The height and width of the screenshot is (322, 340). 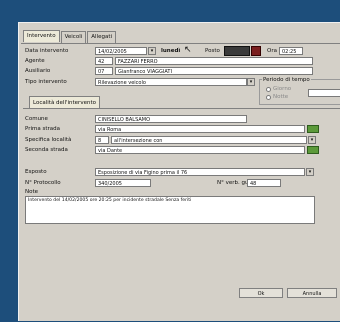 I want to click on ausiliario-code-field: 07, so click(x=104, y=71).